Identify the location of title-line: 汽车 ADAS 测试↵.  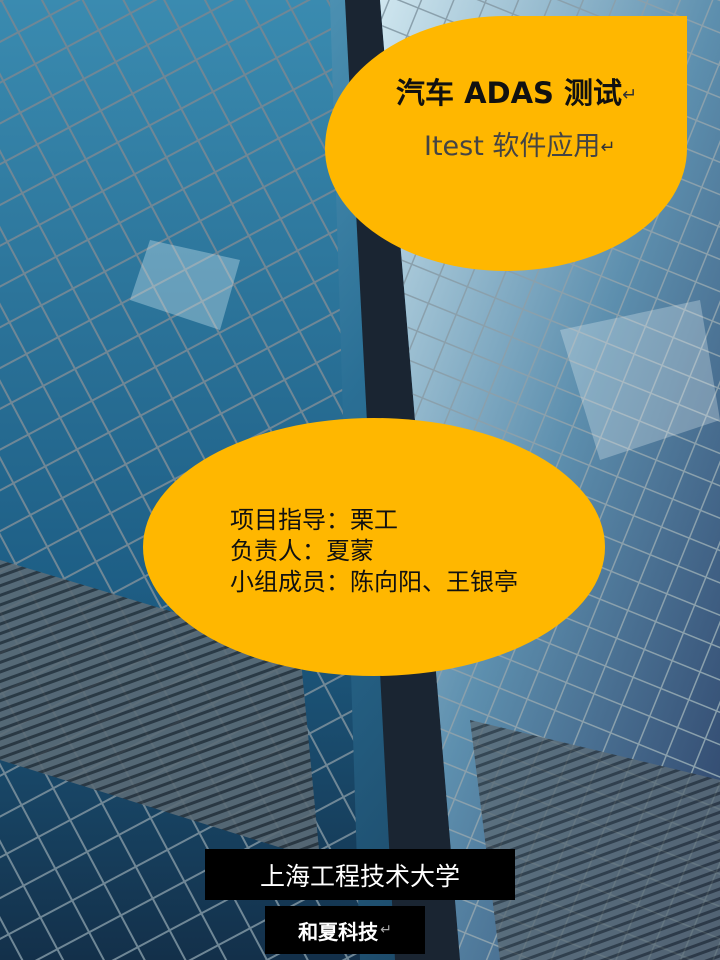
(516, 91).